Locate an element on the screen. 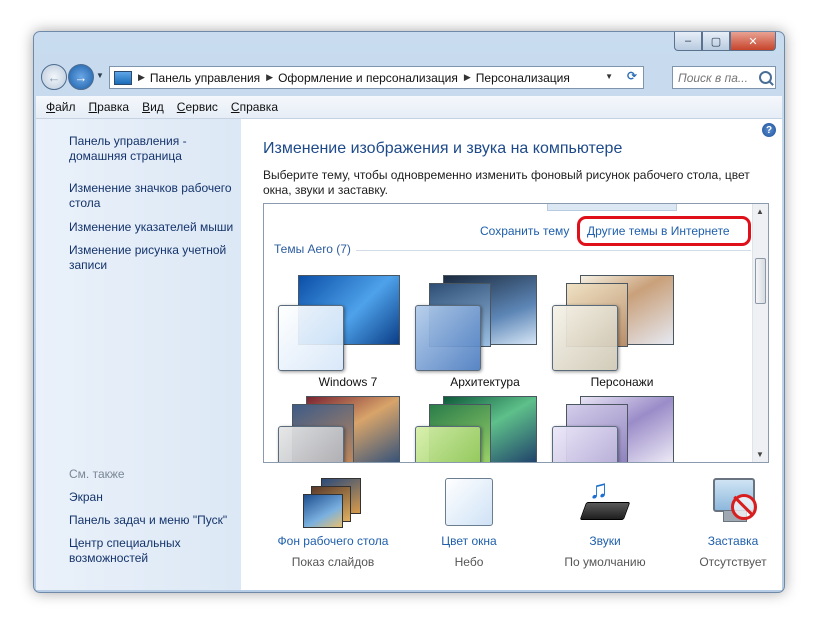 The image size is (817, 624). maximize-button: ▢ is located at coordinates (716, 41).